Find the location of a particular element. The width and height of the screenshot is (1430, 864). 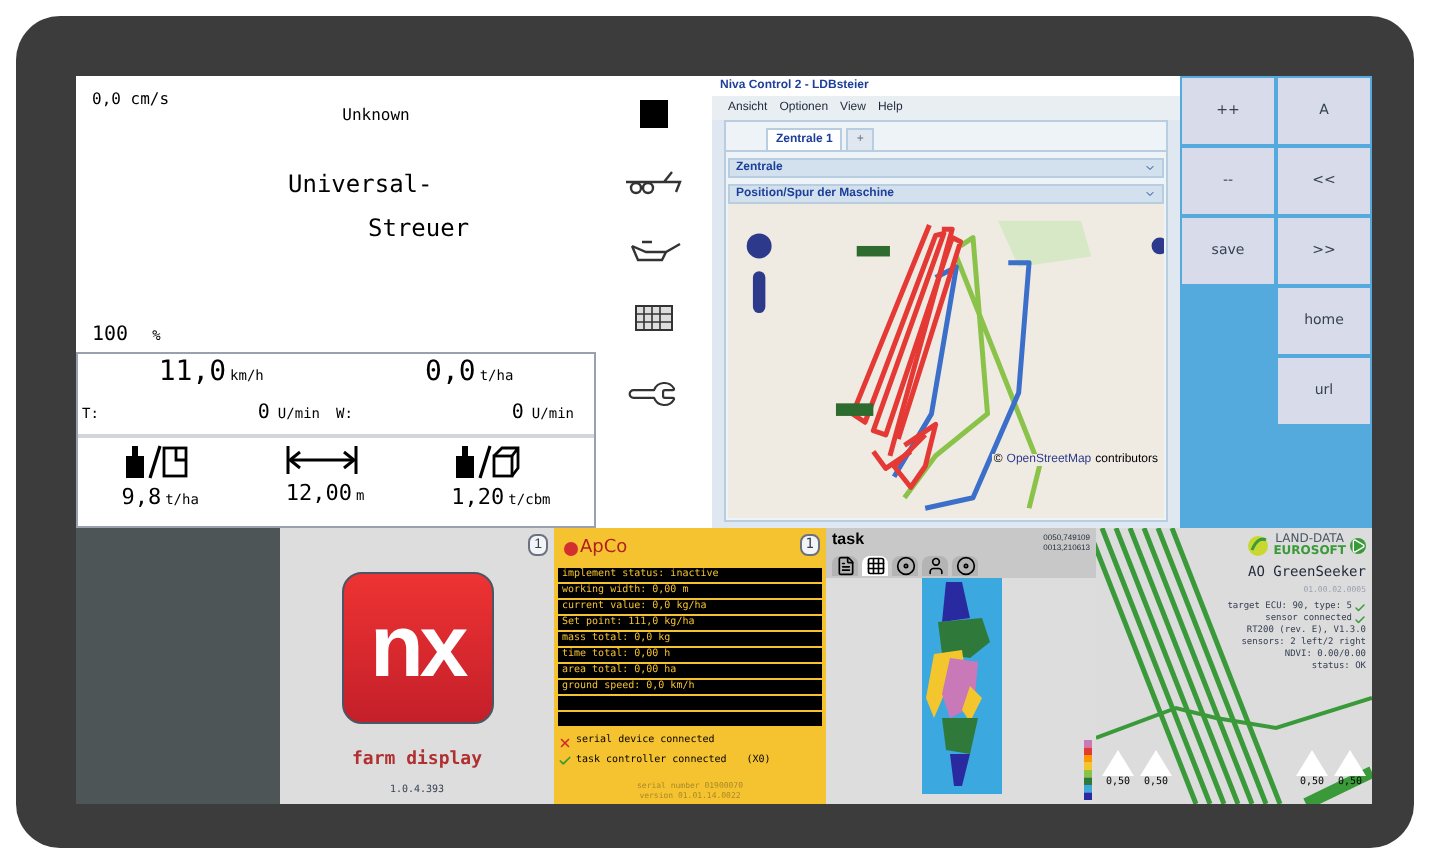

setting-value: 12,00 is located at coordinates (319, 493).